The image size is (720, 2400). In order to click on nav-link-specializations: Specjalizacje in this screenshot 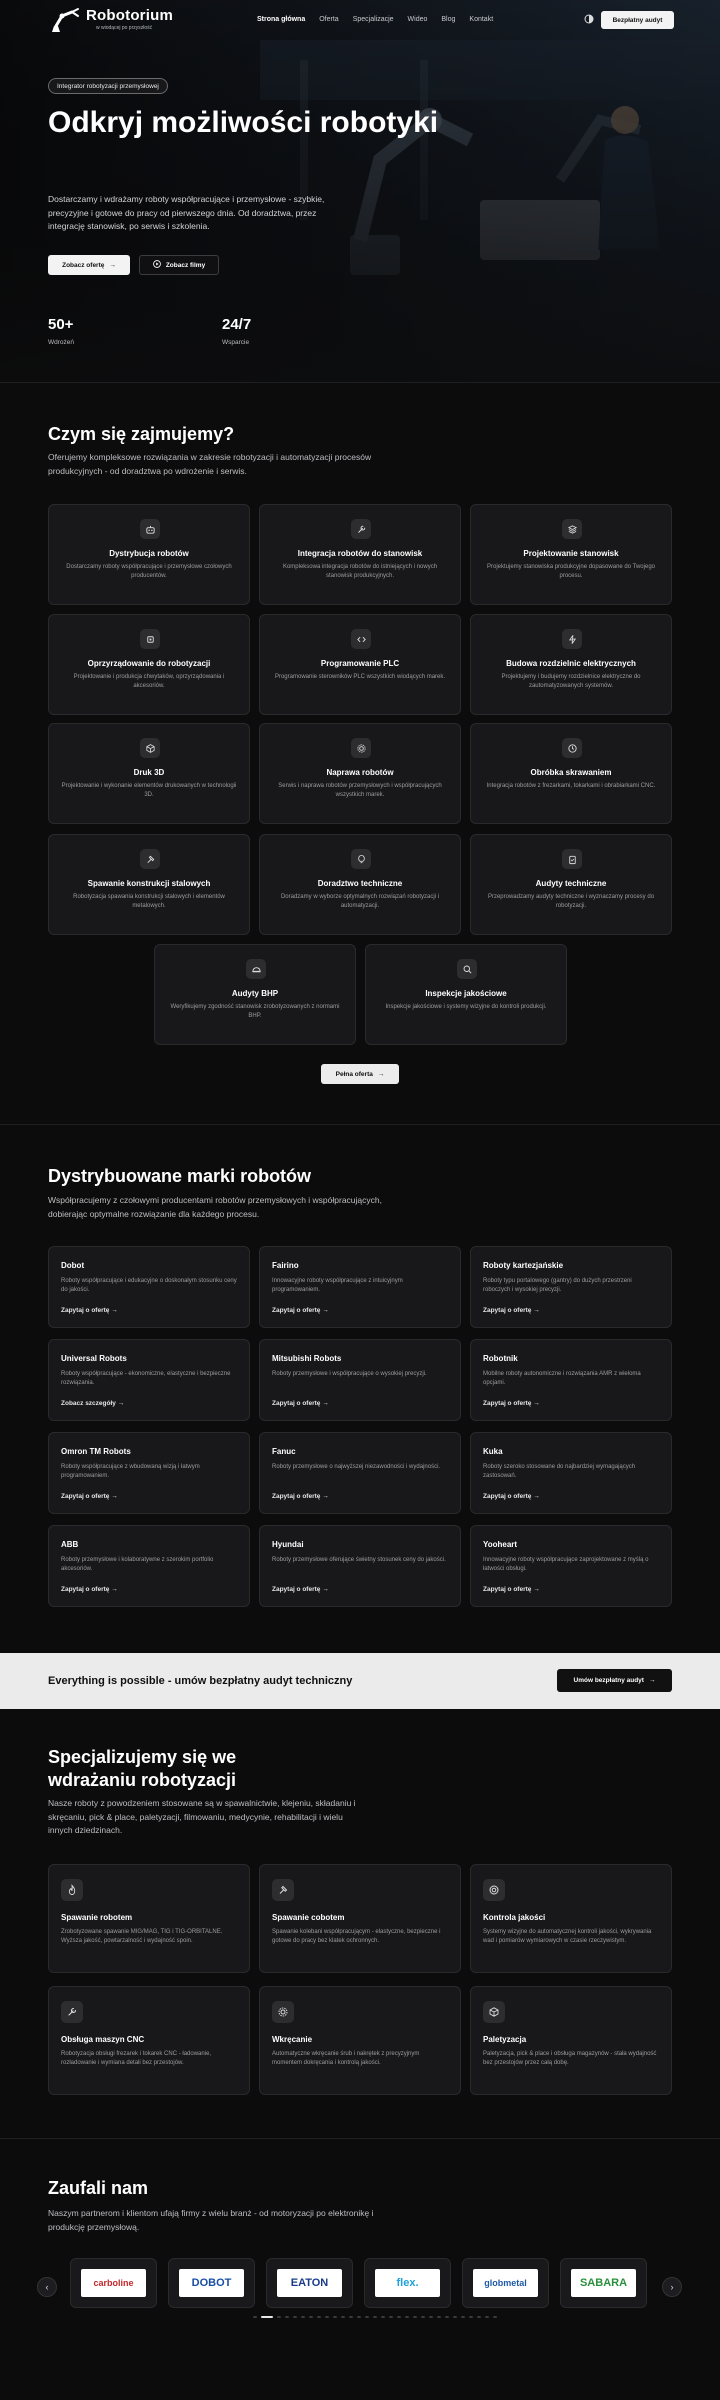, I will do `click(373, 19)`.